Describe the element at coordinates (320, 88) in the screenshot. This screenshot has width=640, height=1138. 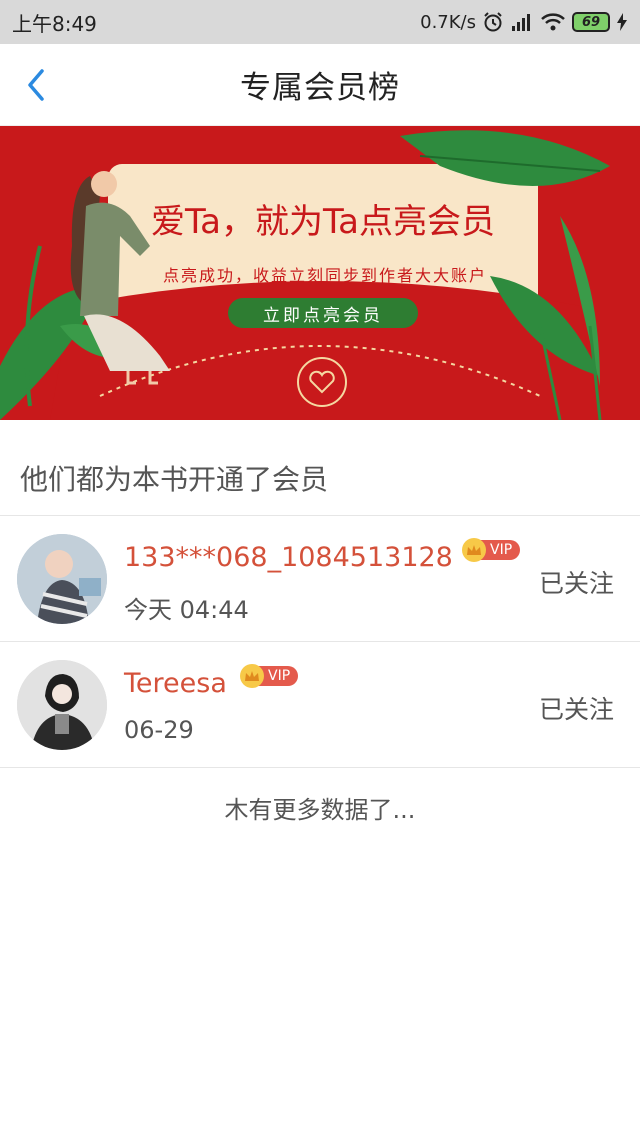
I see `page-title: 专属会员榜` at that location.